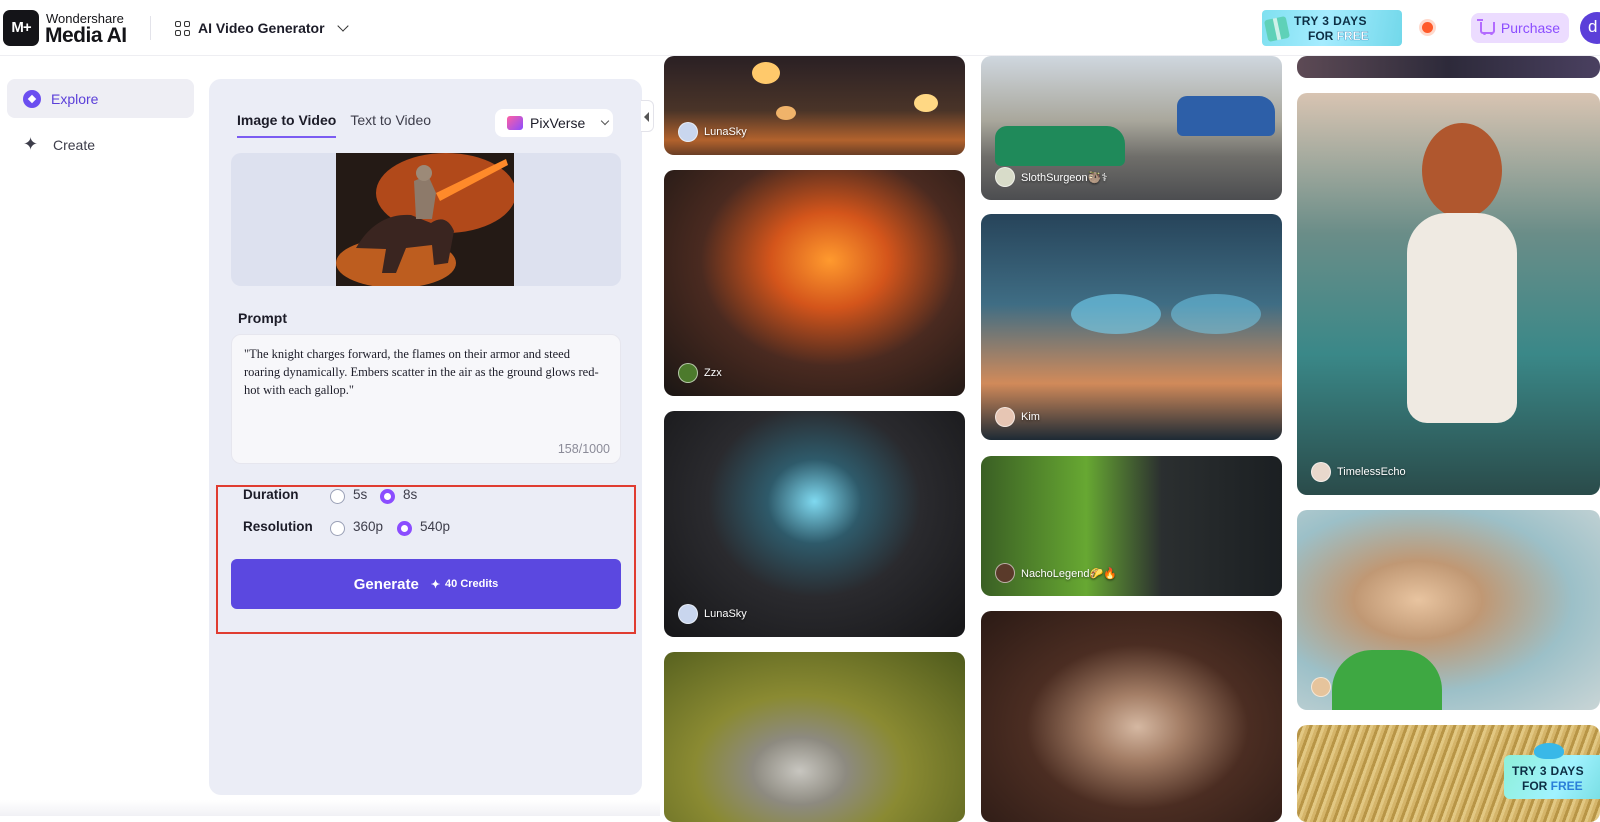  What do you see at coordinates (1358, 472) in the screenshot?
I see `card-author: TimelessEcho` at bounding box center [1358, 472].